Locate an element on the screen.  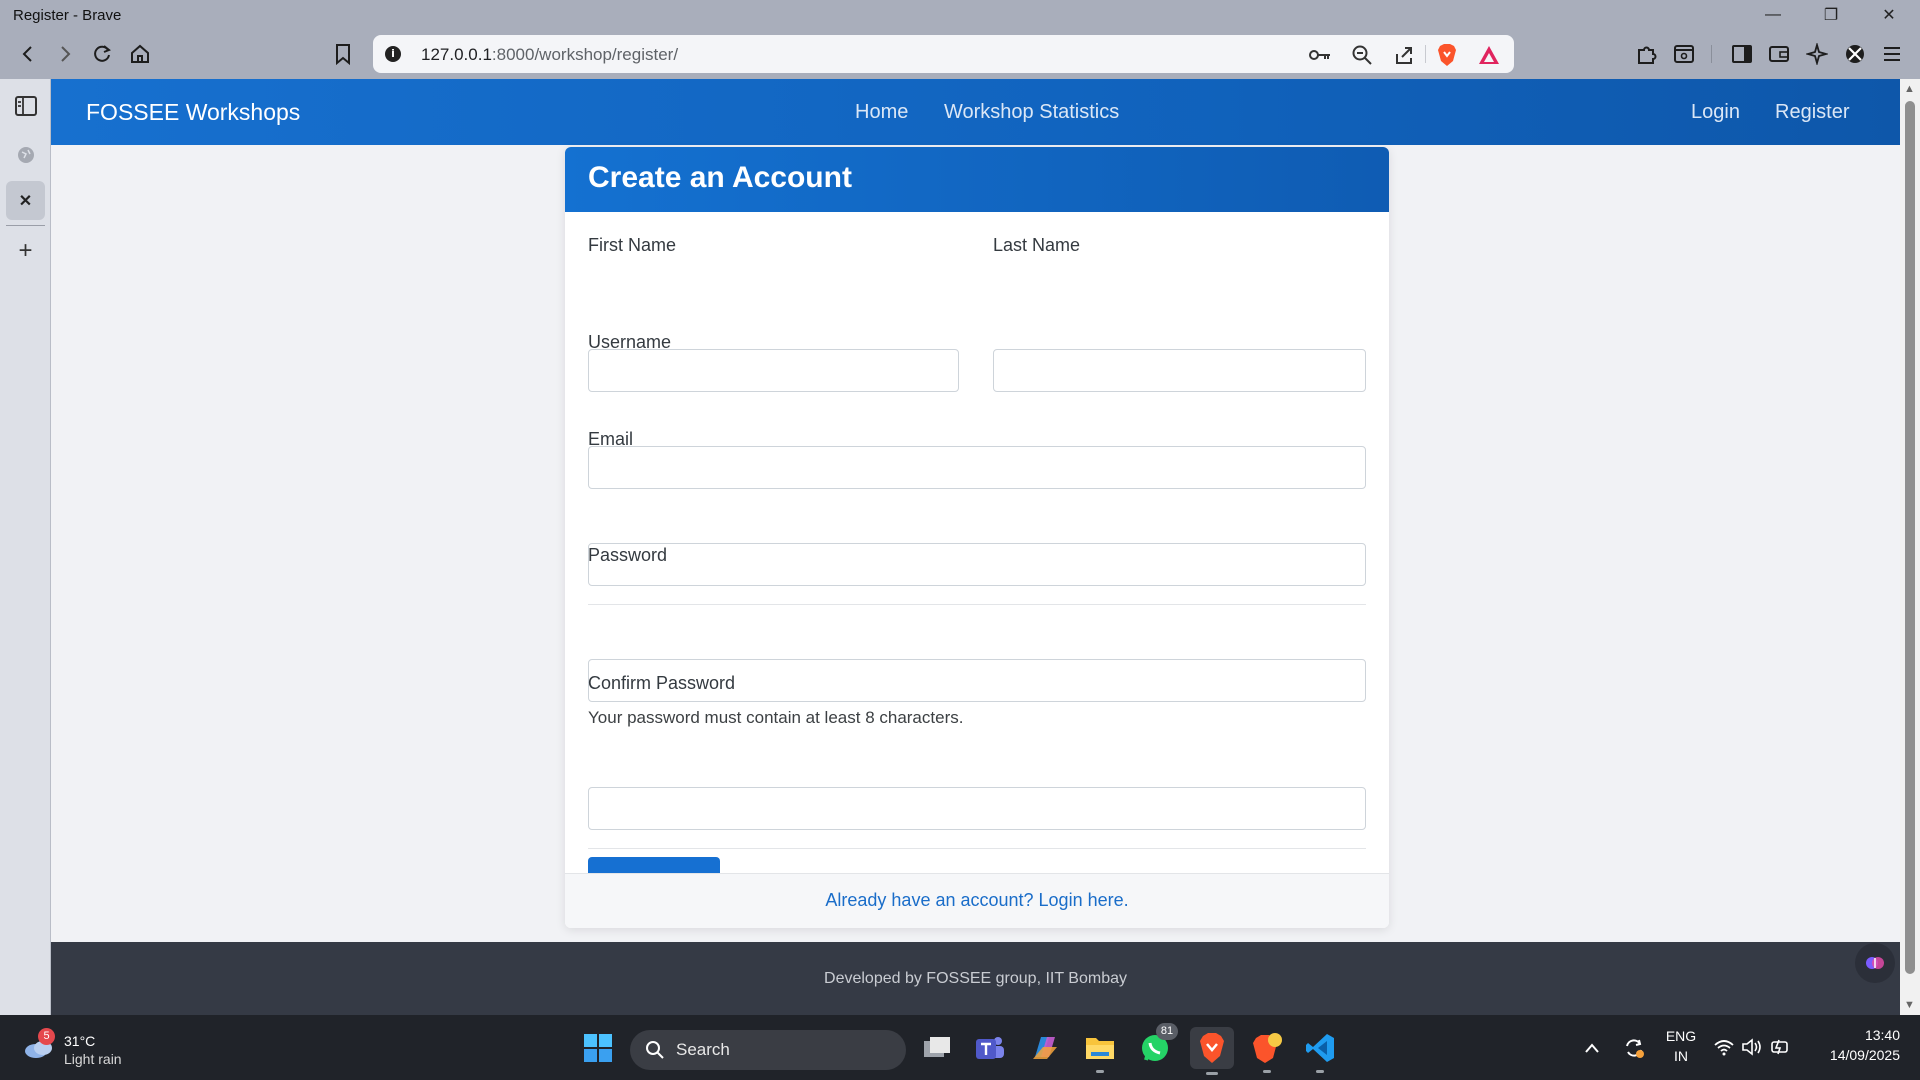
zoom-icon is located at coordinates (1362, 55).